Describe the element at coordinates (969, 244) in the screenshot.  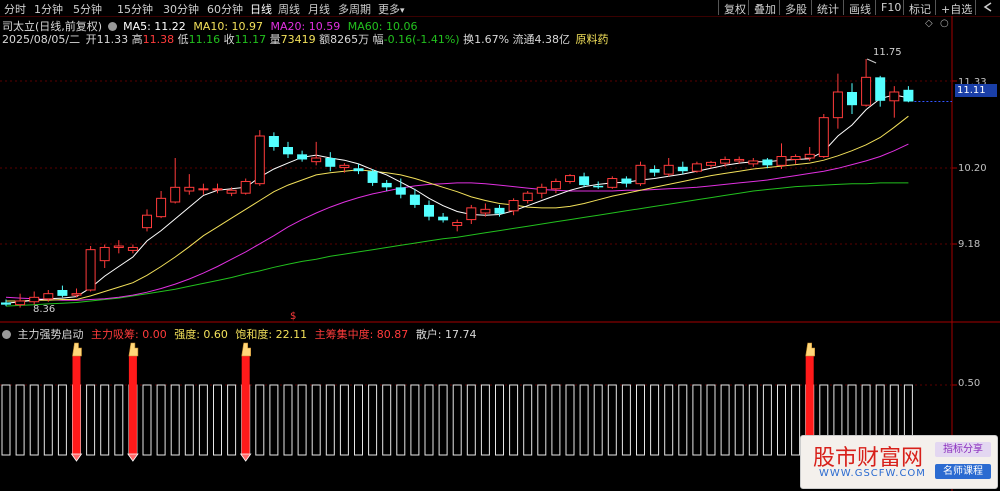
I see `price-axis-label: 9.18` at that location.